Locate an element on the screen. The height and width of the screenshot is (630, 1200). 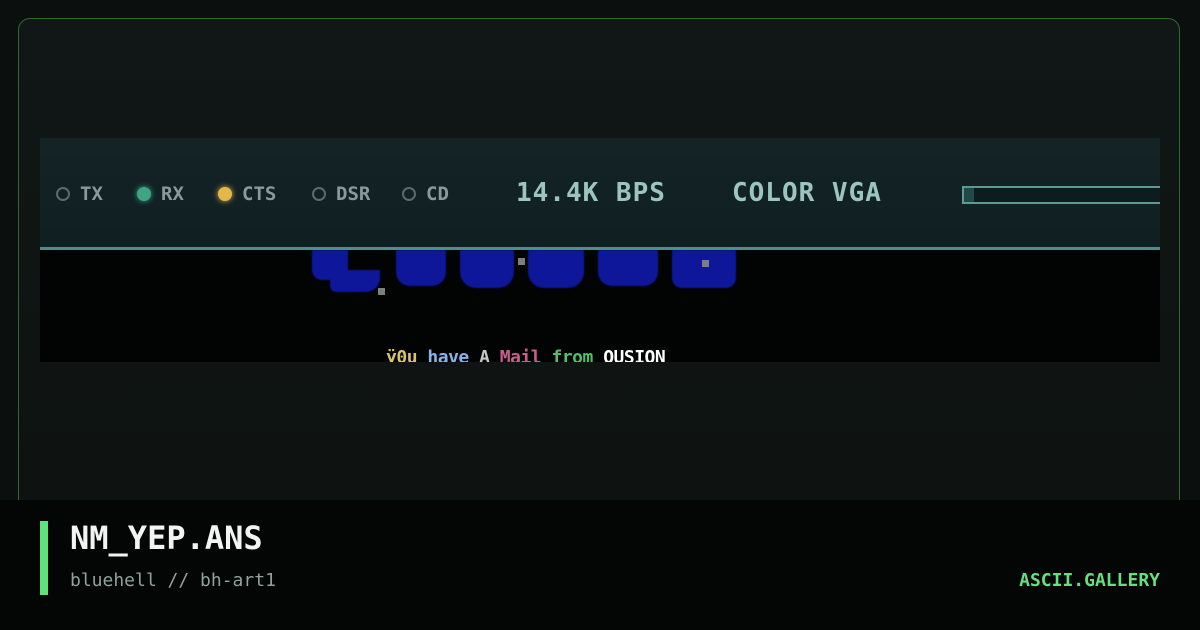
ansi-segment: ÿ0u is located at coordinates (402, 354).